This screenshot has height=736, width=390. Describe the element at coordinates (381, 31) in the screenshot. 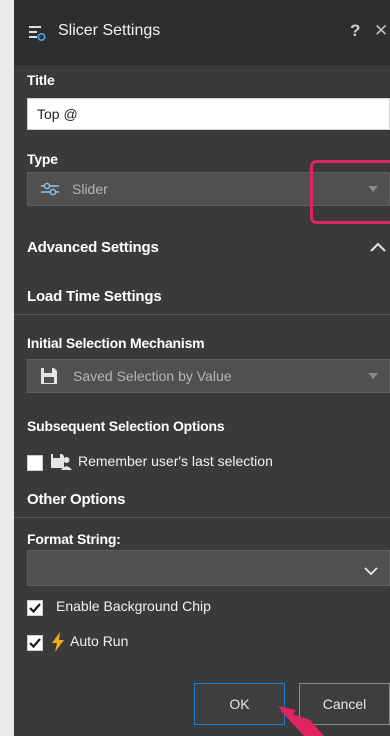

I see `close-button: ✕` at that location.